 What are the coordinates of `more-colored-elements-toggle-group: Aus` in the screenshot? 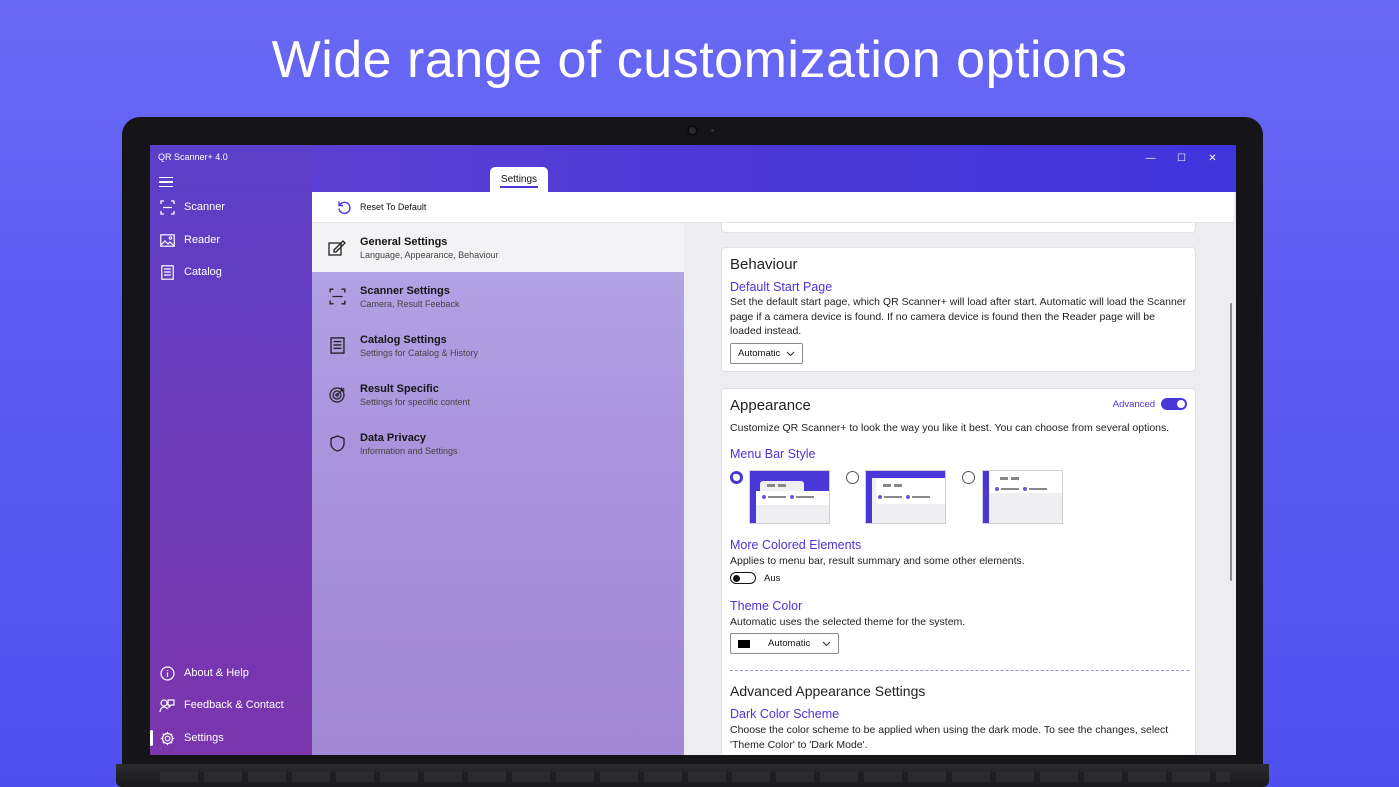 It's located at (755, 578).